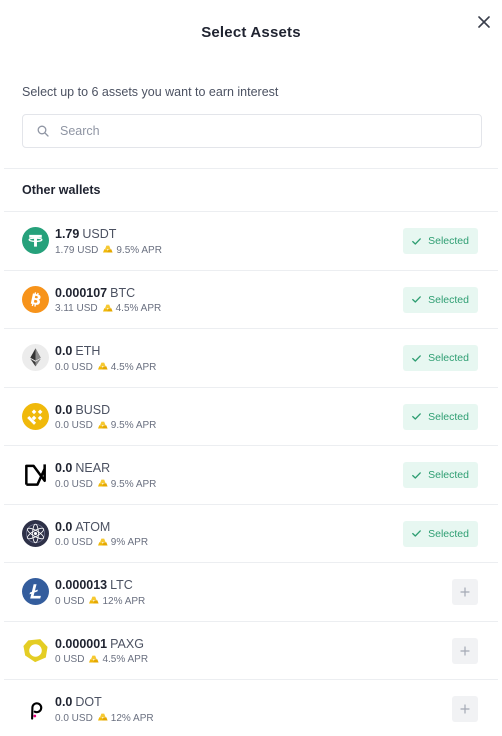 This screenshot has height=736, width=502. Describe the element at coordinates (251, 299) in the screenshot. I see `asset-row-btc: B 0.000107 BTC 3.11 USD 4.5% APR Selected` at that location.